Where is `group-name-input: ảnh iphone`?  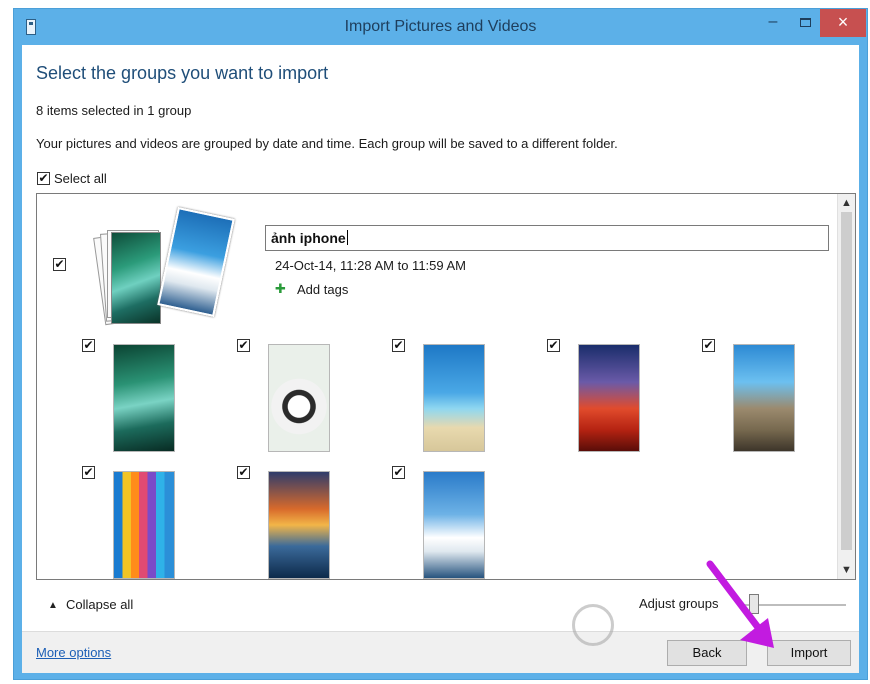
group-name-input: ảnh iphone is located at coordinates (547, 238).